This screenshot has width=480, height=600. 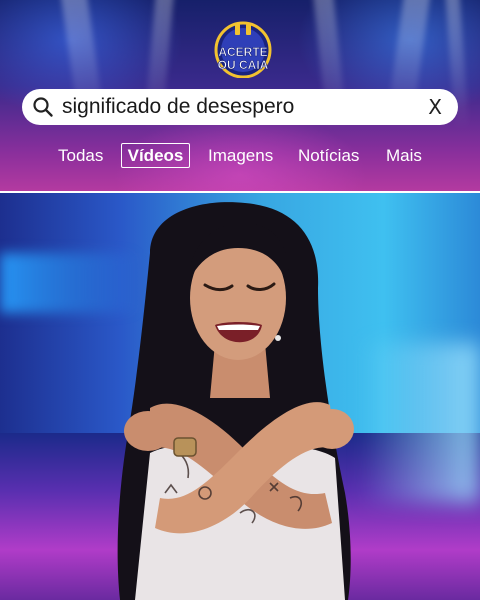 I want to click on show-logo: ACERTE OU CAIA, so click(x=243, y=49).